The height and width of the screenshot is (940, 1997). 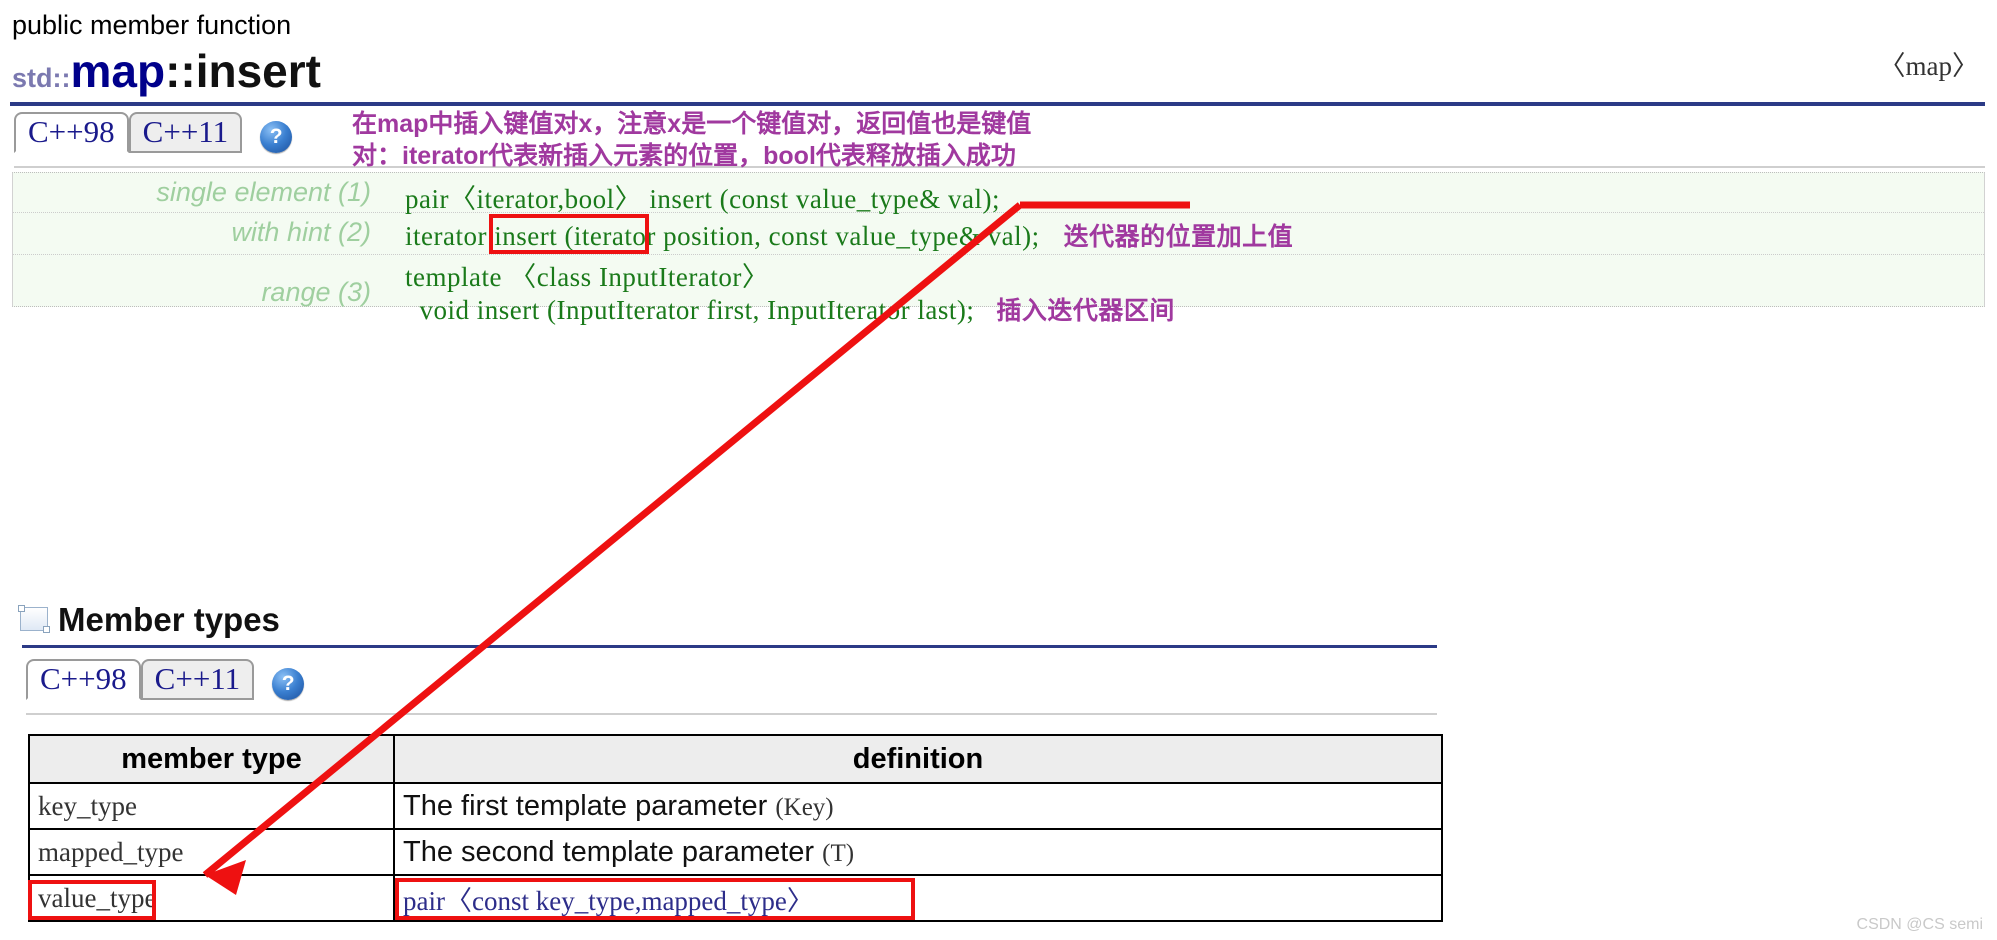 I want to click on cell-definition-key-type: The first template parameter (Key), so click(x=918, y=806).